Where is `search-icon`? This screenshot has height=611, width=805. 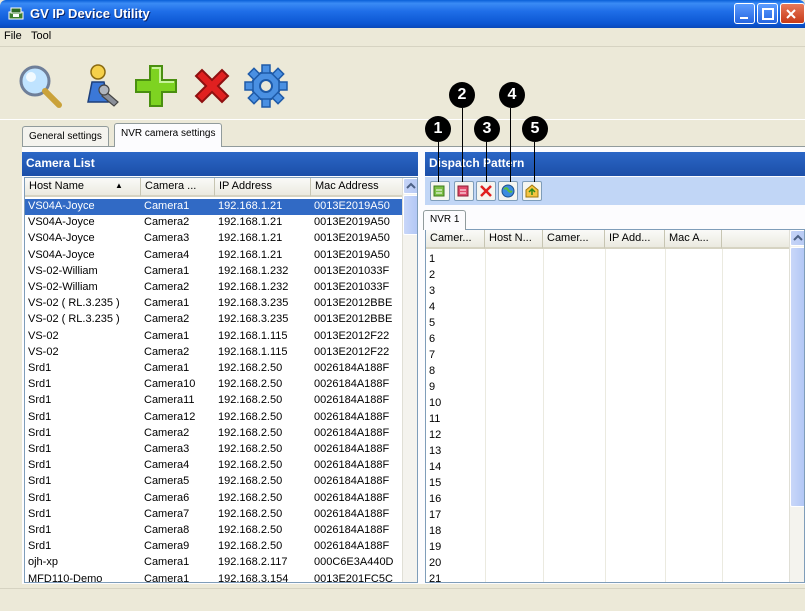 search-icon is located at coordinates (40, 86).